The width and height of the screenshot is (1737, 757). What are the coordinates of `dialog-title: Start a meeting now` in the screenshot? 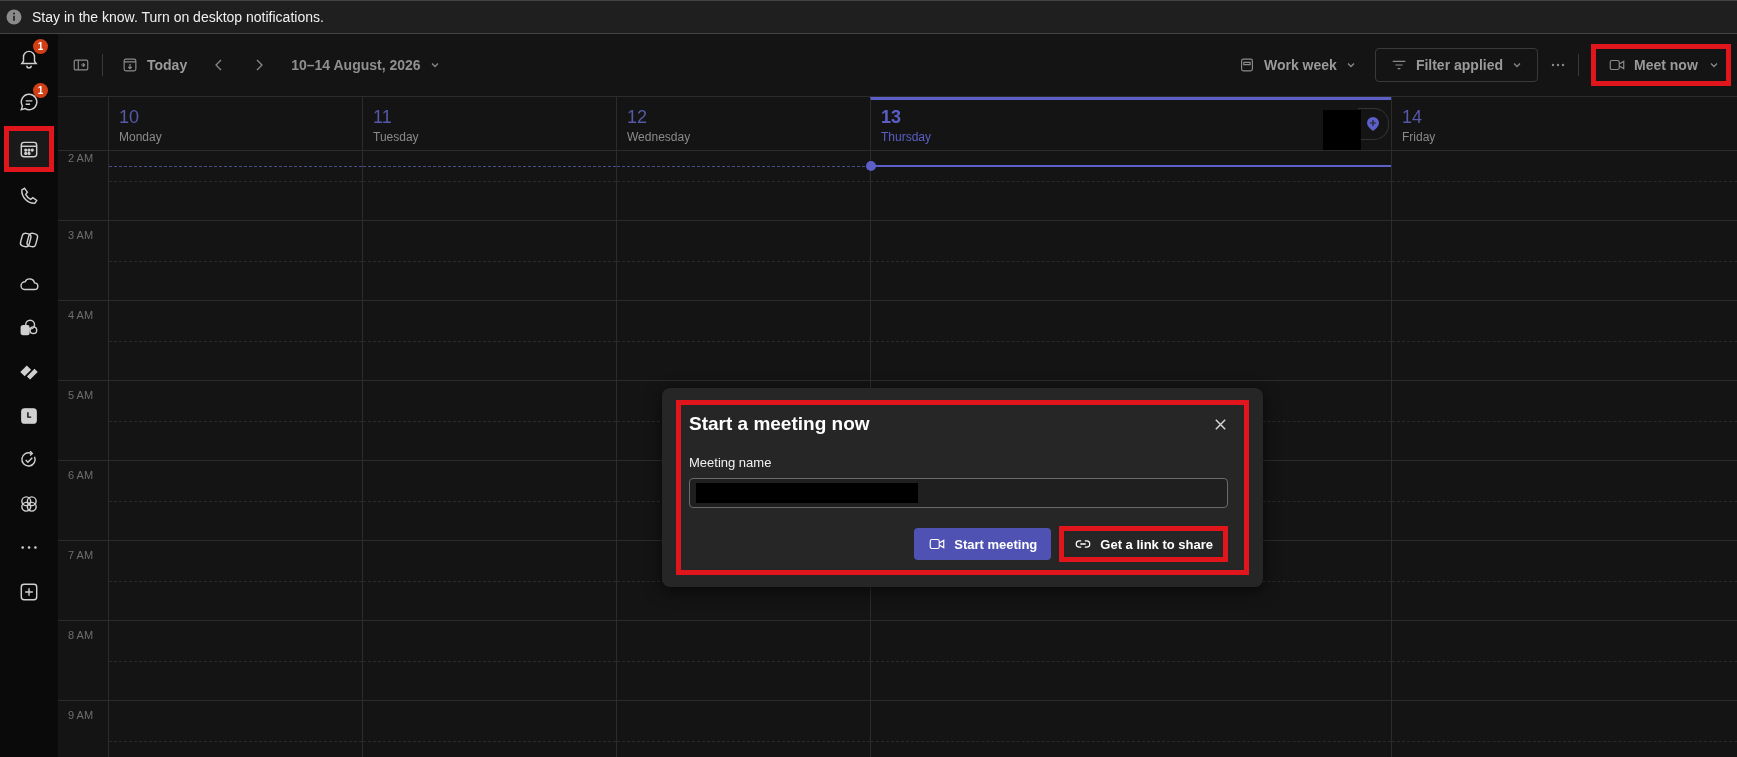 It's located at (779, 424).